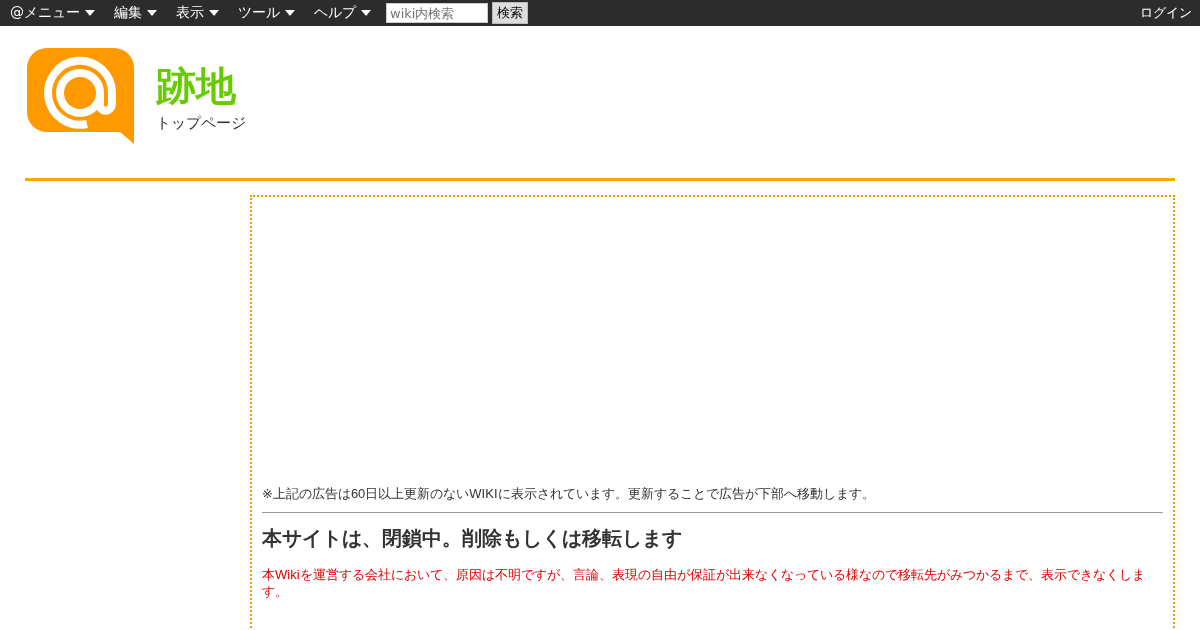  Describe the element at coordinates (510, 13) in the screenshot. I see `search-button: 検索` at that location.